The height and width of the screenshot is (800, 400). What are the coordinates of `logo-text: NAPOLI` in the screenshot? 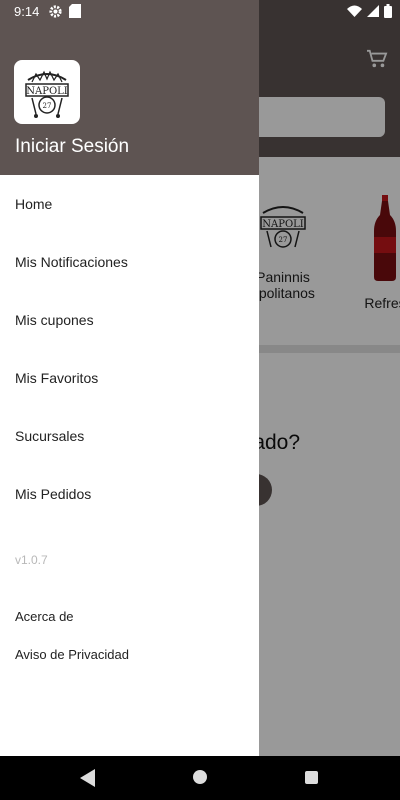 It's located at (47, 91).